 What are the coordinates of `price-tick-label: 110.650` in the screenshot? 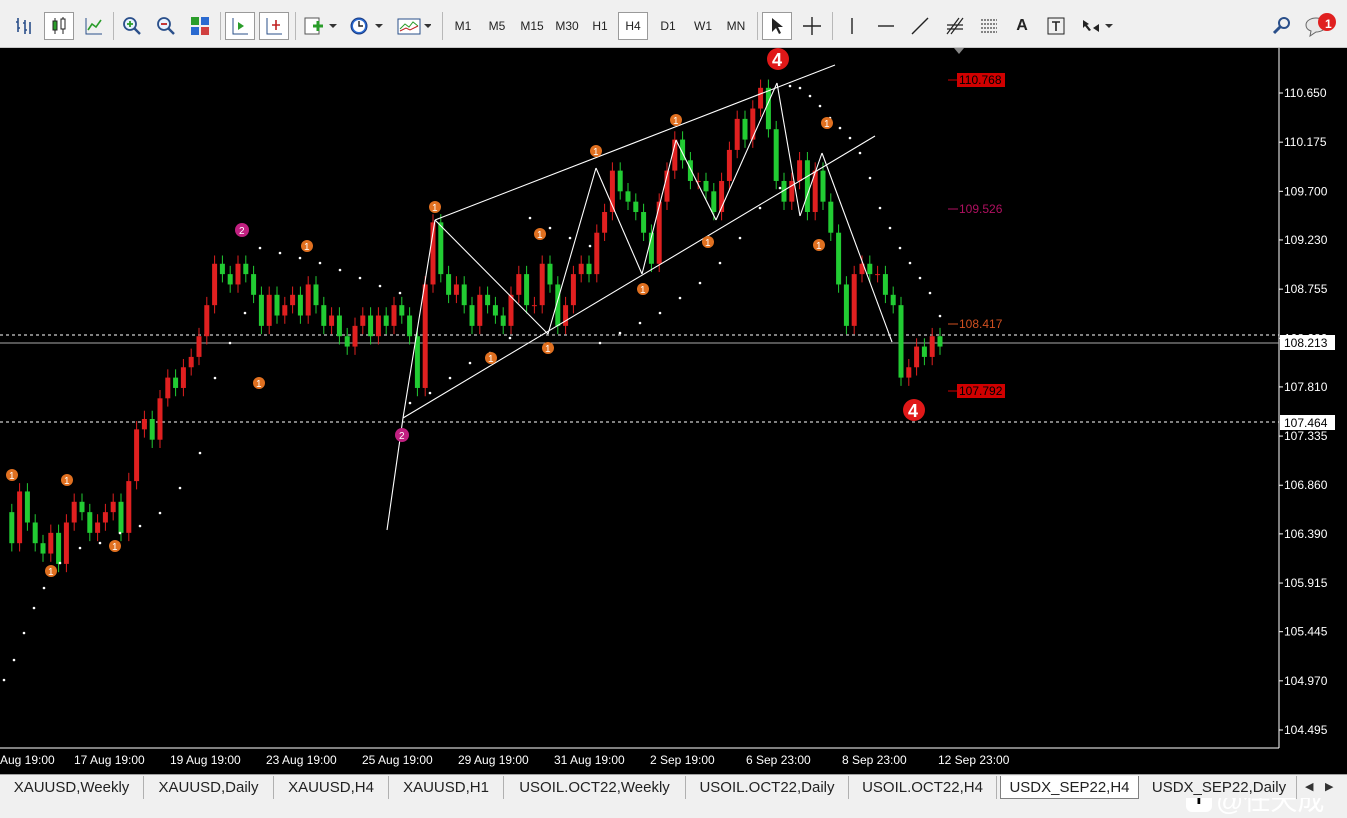 It's located at (1305, 93).